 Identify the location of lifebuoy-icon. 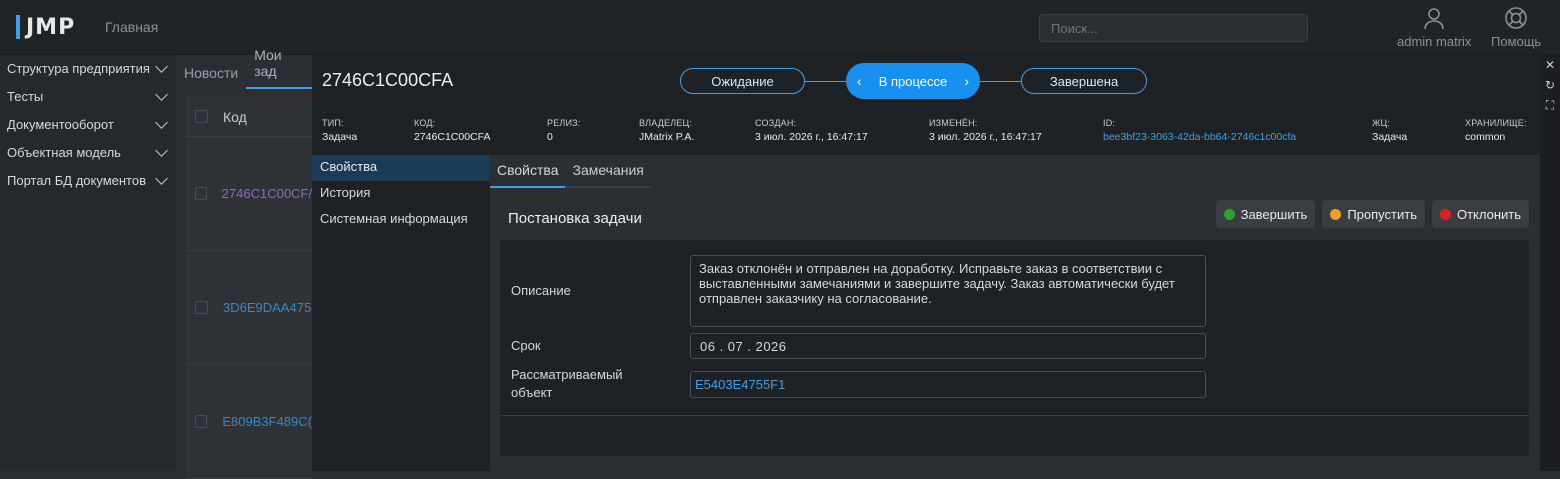
(1516, 18).